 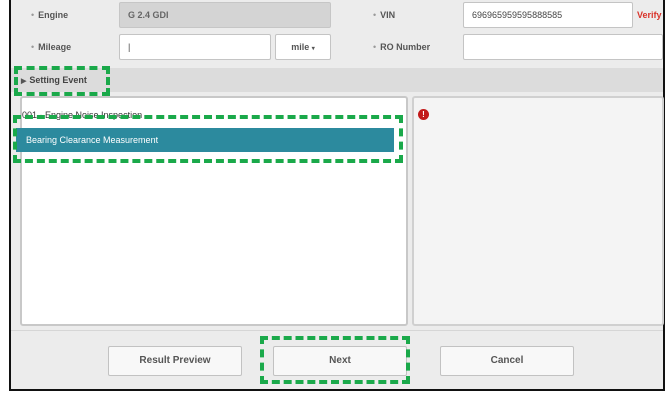 I want to click on vin-label: • VIN, so click(x=384, y=15).